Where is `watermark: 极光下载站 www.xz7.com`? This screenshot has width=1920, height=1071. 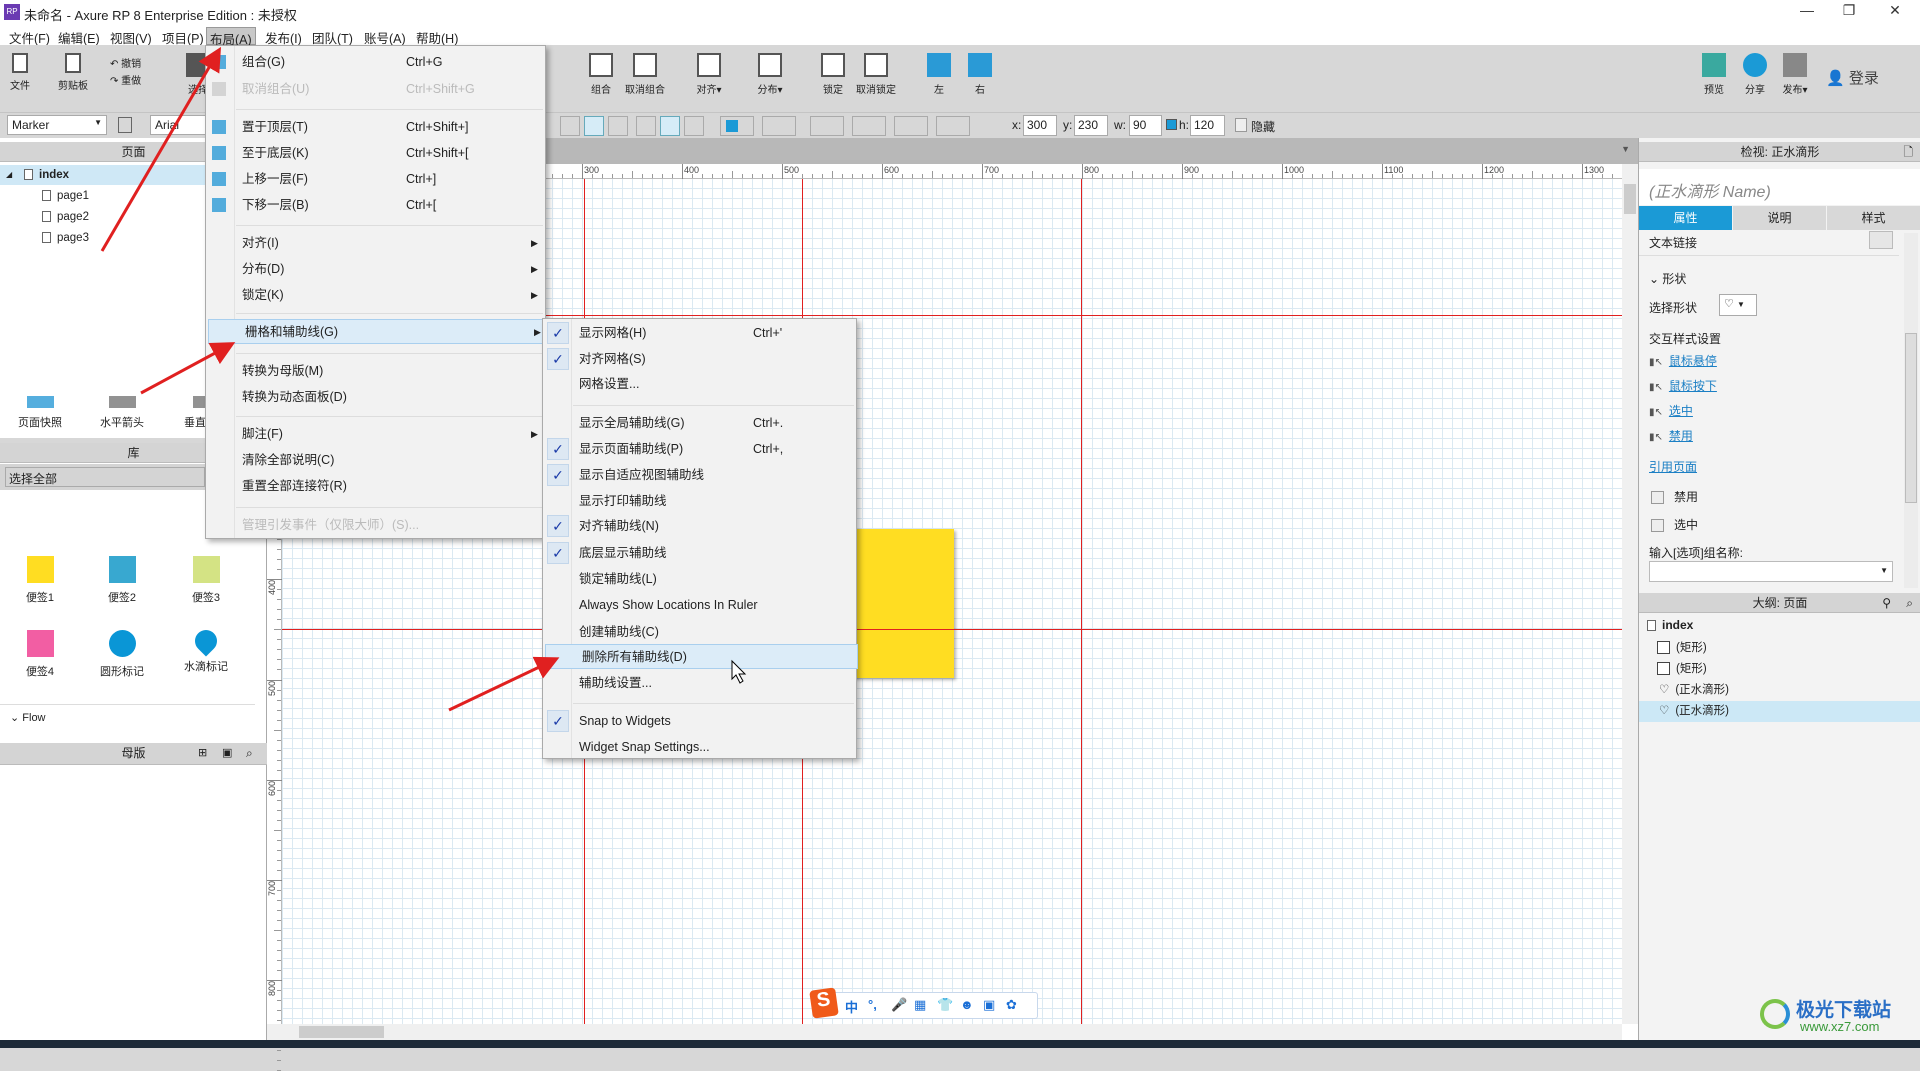
watermark: 极光下载站 www.xz7.com is located at coordinates (1837, 1016).